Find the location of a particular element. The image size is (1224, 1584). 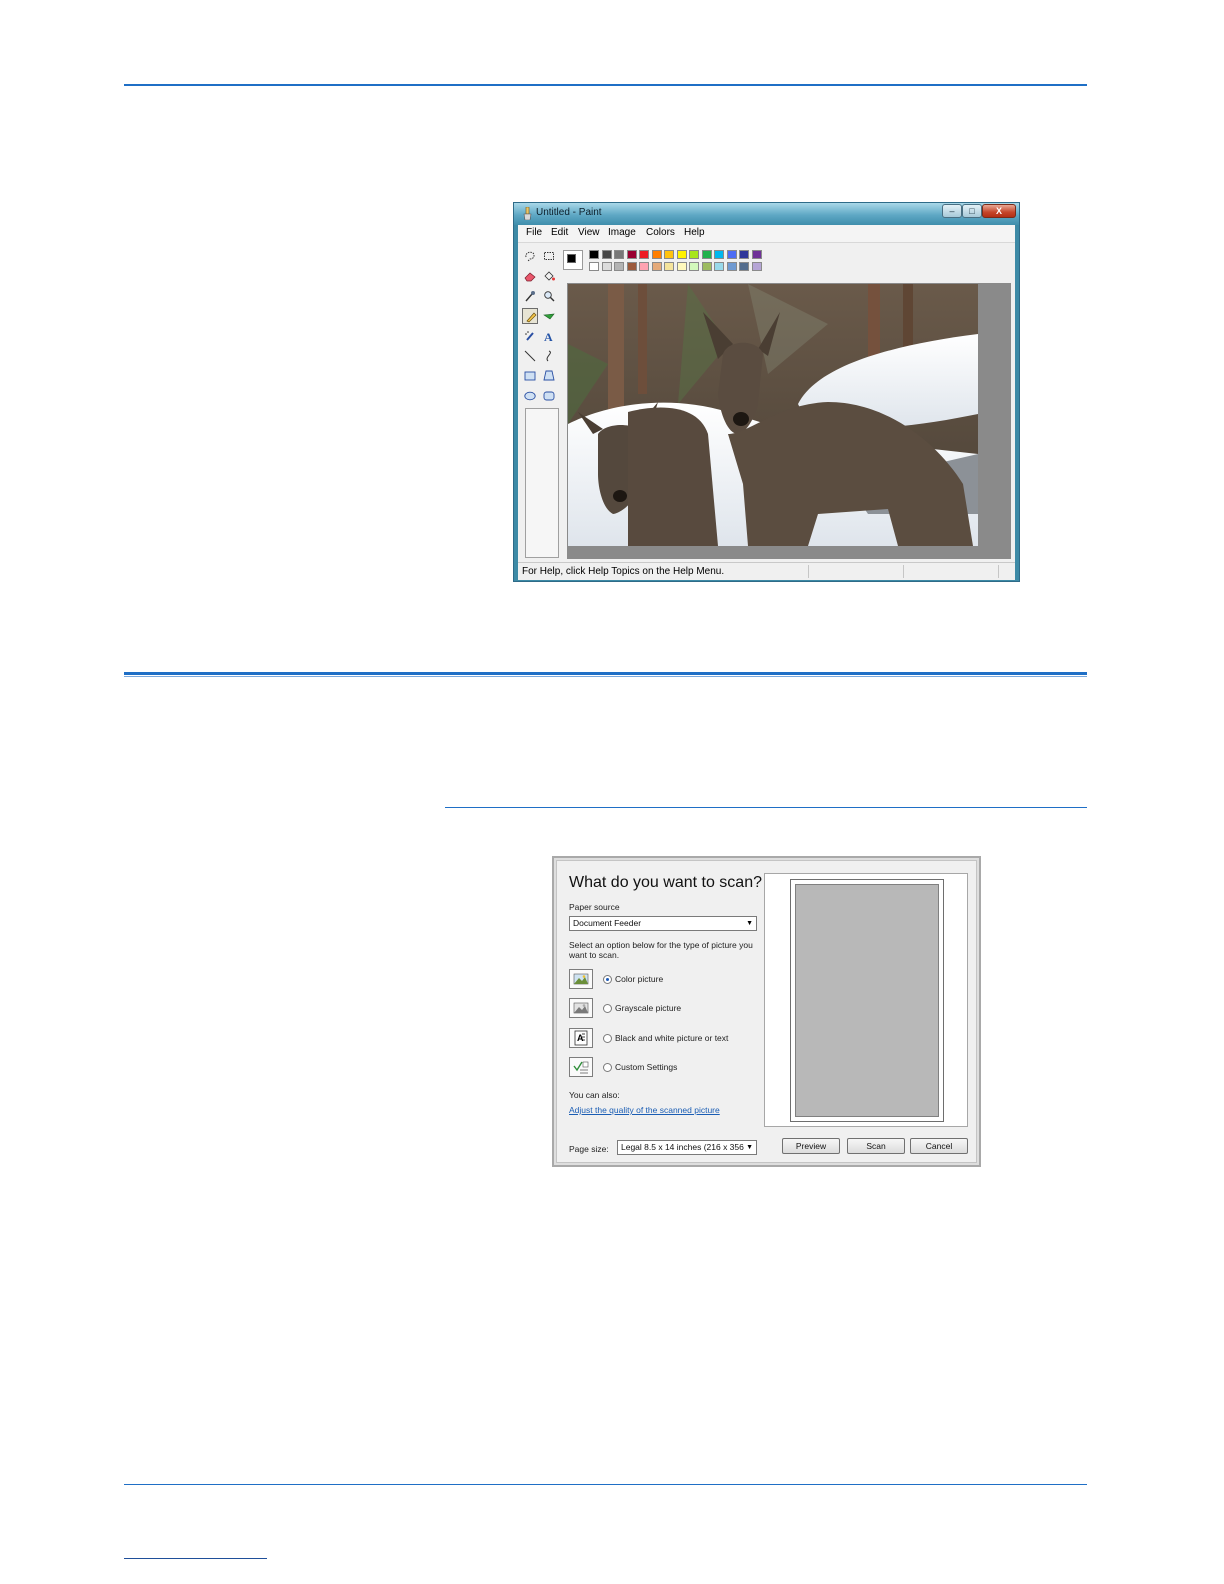

grayscale-picture-label: Grayscale picture is located at coordinates (648, 1008).